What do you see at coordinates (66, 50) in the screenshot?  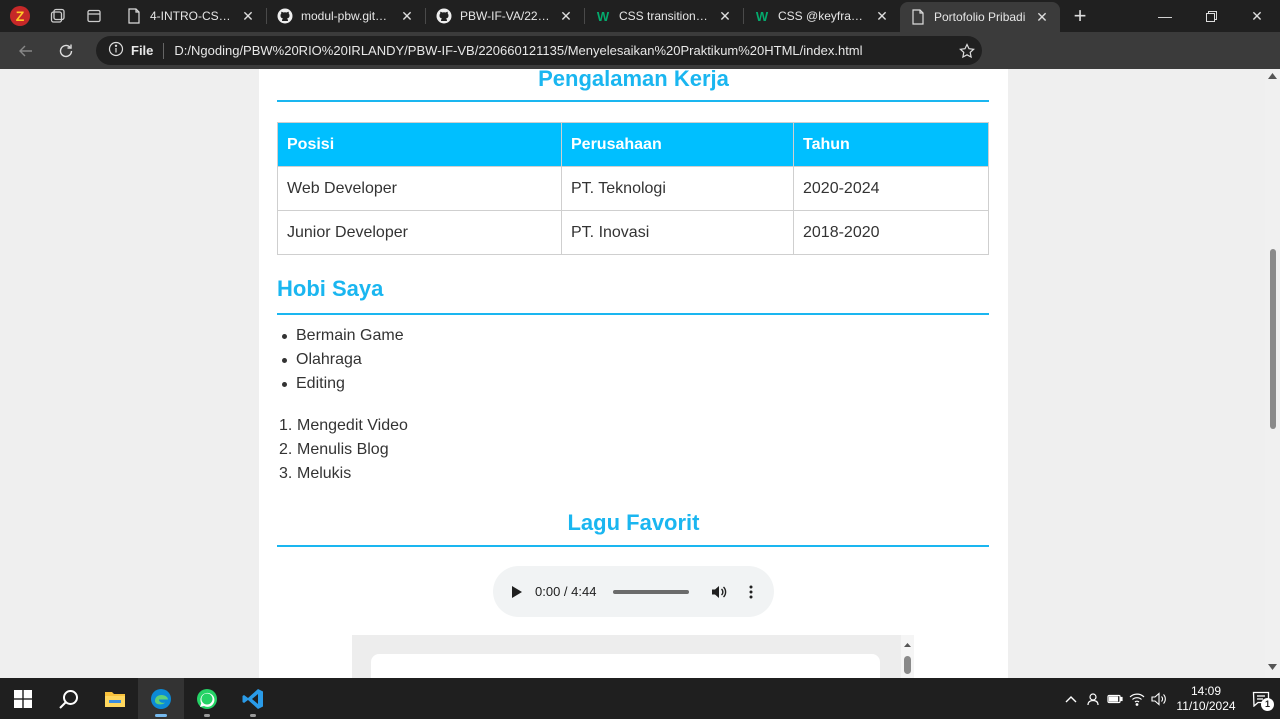 I see `refresh-icon` at bounding box center [66, 50].